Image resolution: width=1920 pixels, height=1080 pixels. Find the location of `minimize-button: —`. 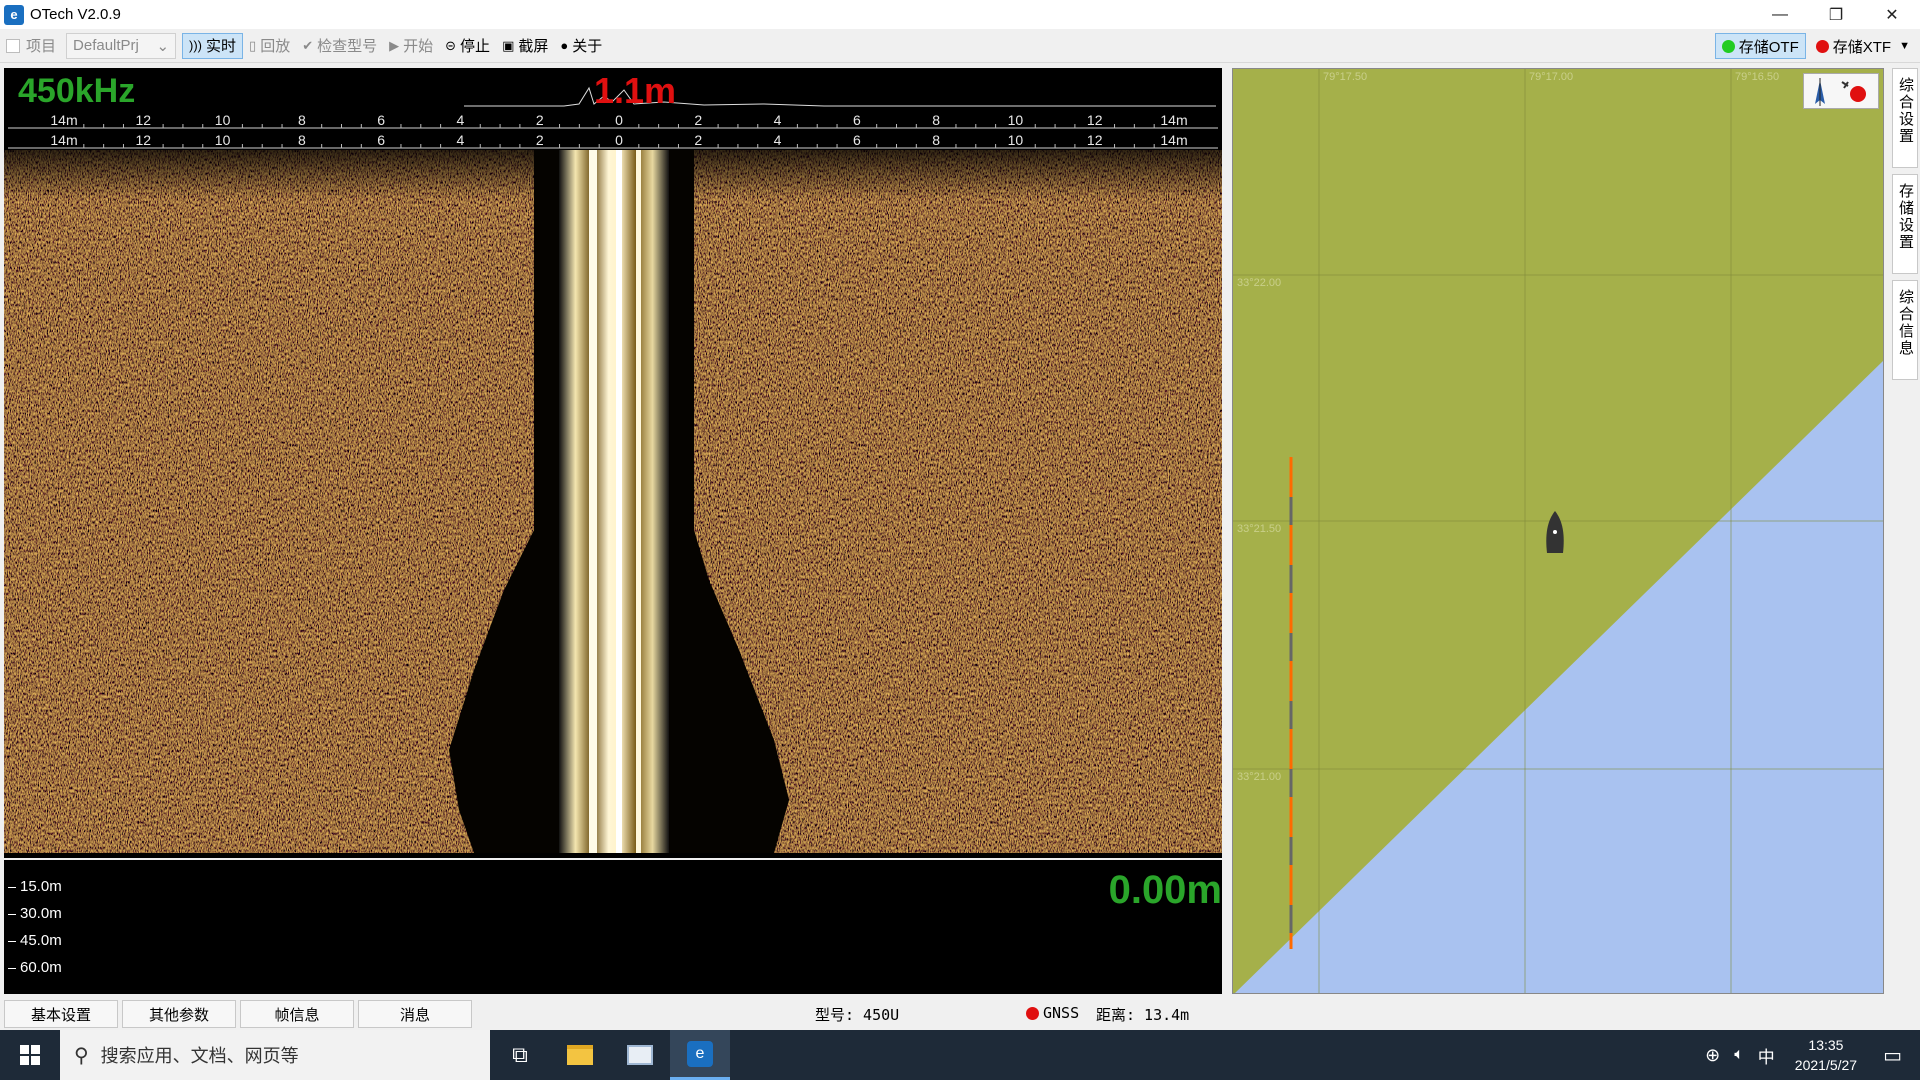

minimize-button: — is located at coordinates (1780, 14).